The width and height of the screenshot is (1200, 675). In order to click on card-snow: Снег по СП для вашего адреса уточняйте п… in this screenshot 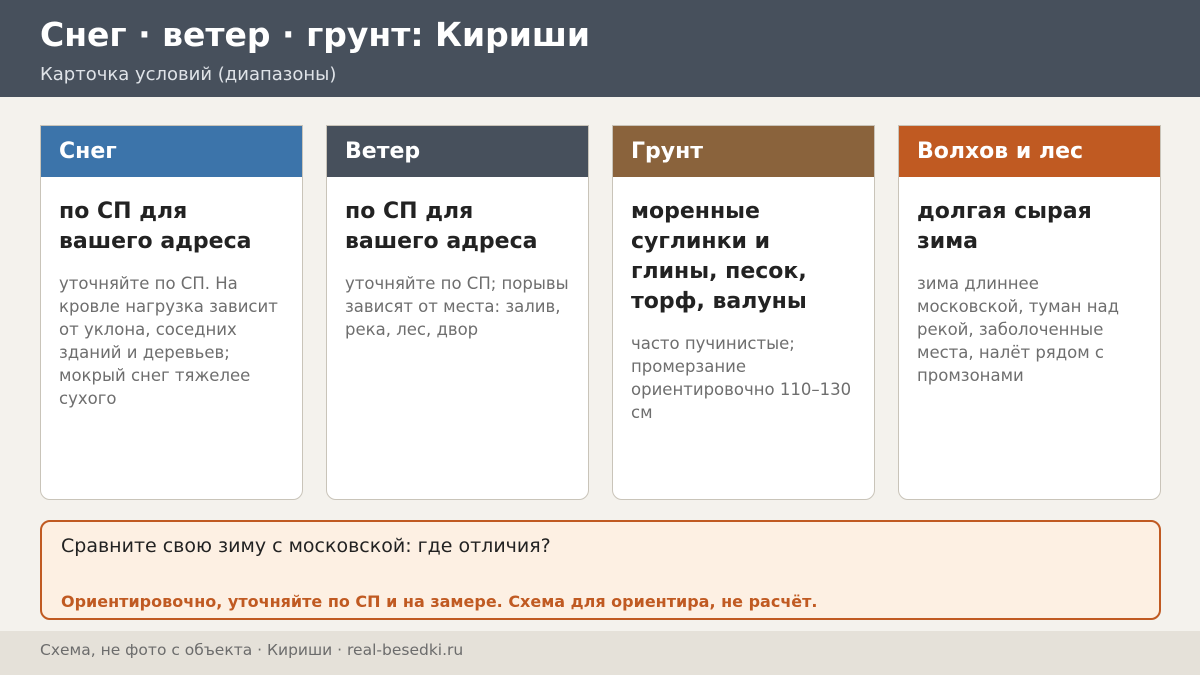, I will do `click(171, 312)`.